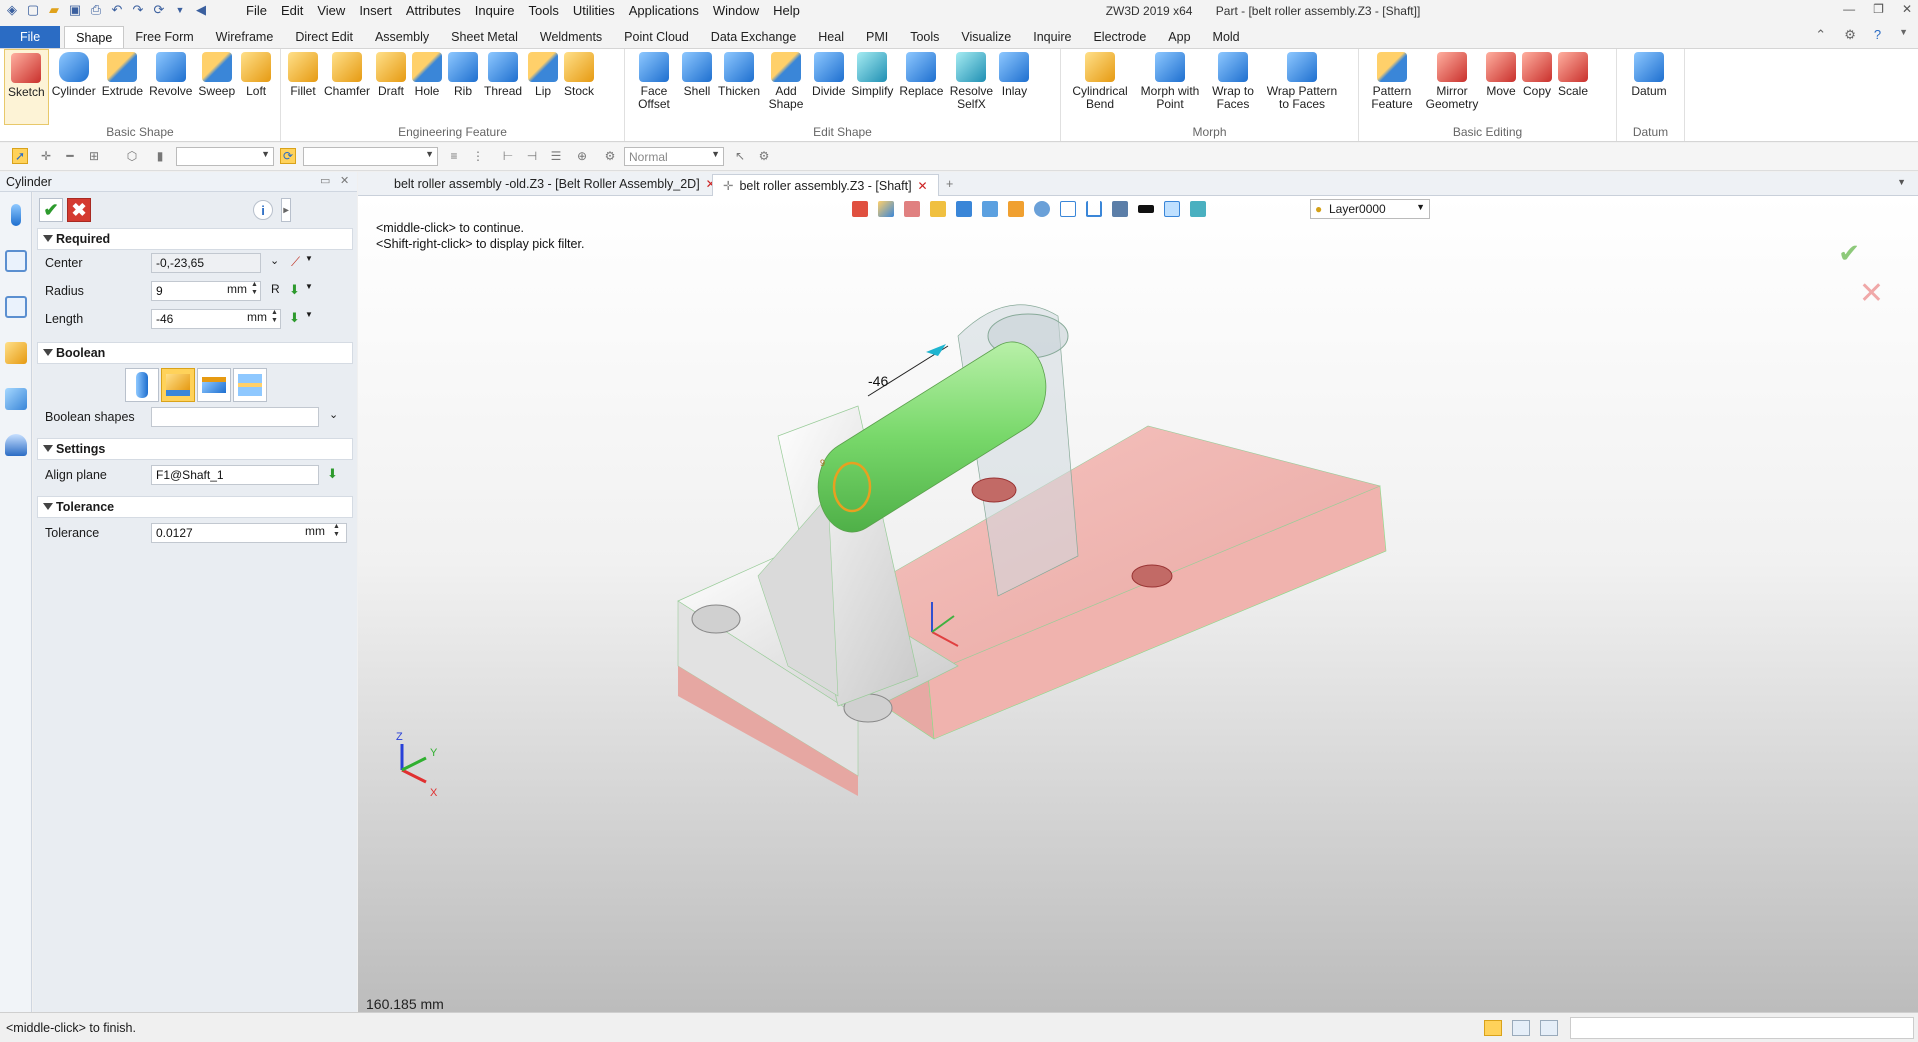 This screenshot has height=1042, width=1918. Describe the element at coordinates (1170, 87) in the screenshot. I see `morph-with-point-button: Morph with Point` at that location.